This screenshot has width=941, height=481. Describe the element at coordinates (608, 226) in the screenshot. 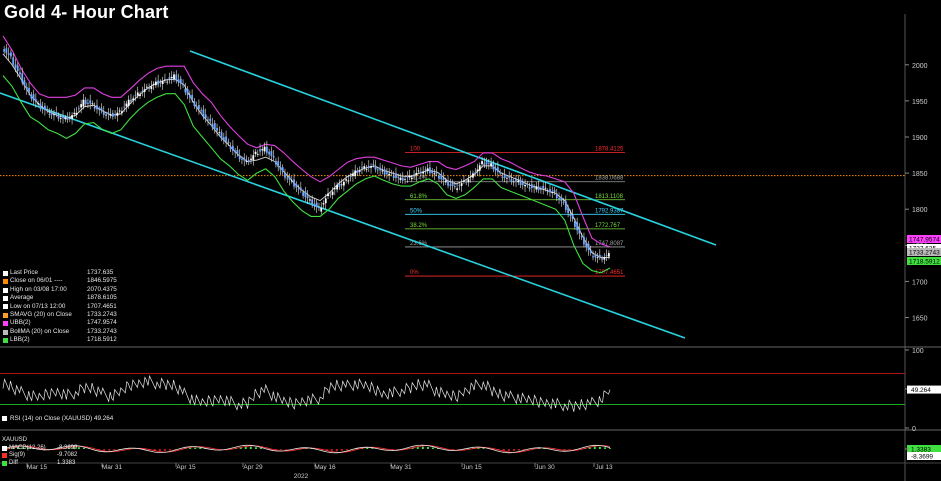

I see `fib-value-label: 1772.767` at that location.